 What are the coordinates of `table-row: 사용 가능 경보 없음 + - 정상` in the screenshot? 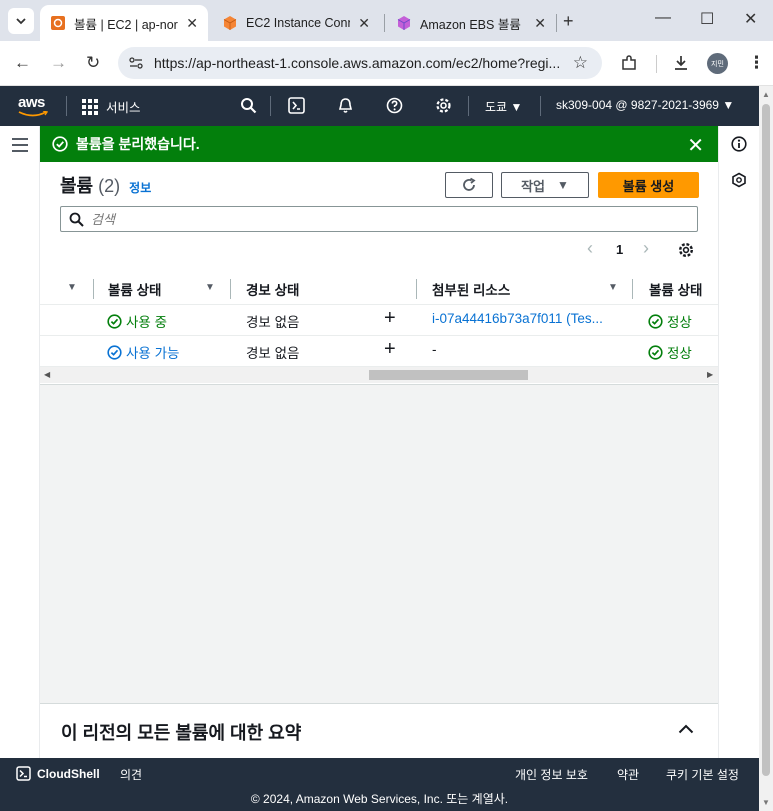 It's located at (379, 351).